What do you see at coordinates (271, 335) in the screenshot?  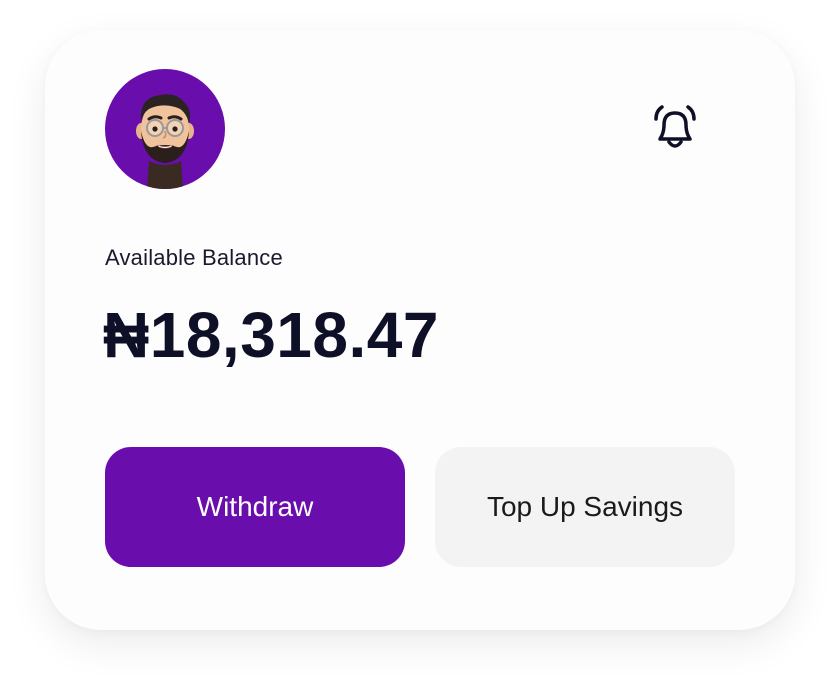 I see `balance-amount: ₦18,318.47` at bounding box center [271, 335].